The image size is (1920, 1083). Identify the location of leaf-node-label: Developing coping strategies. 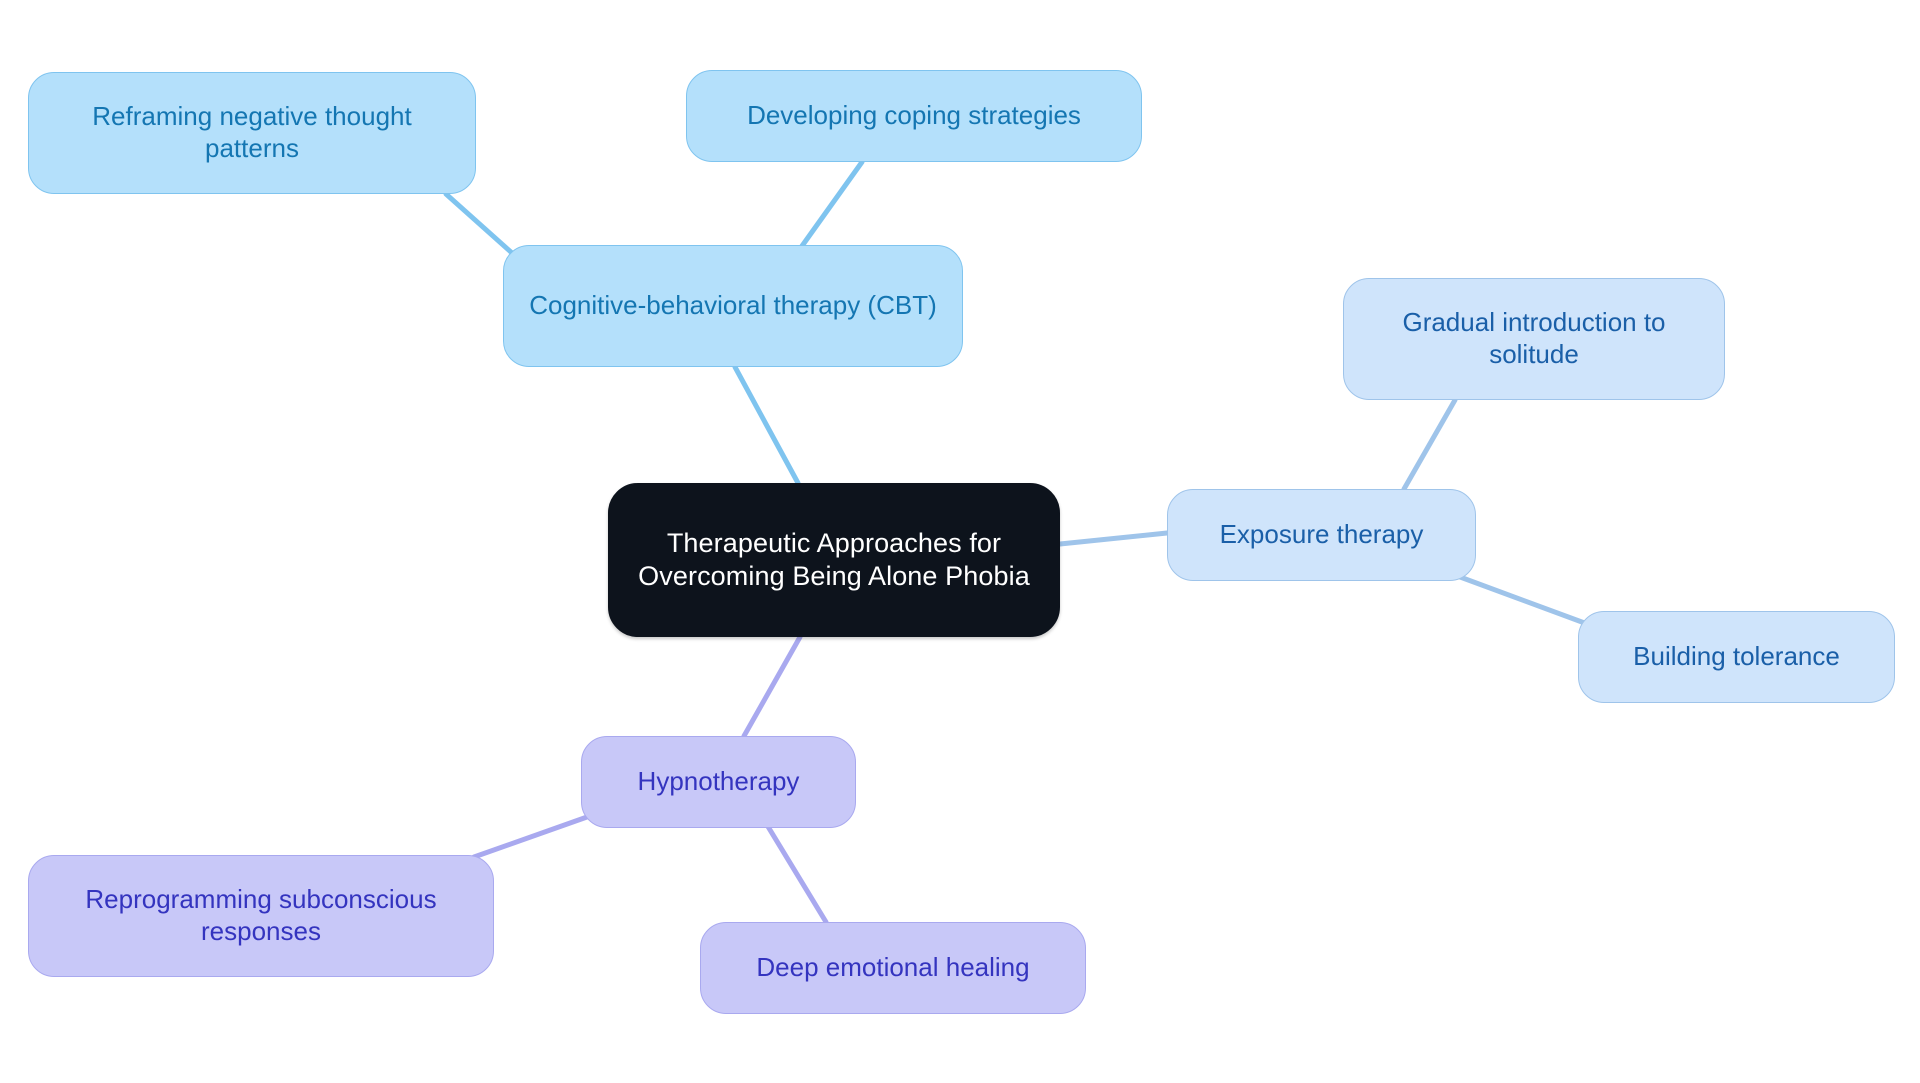
(914, 115).